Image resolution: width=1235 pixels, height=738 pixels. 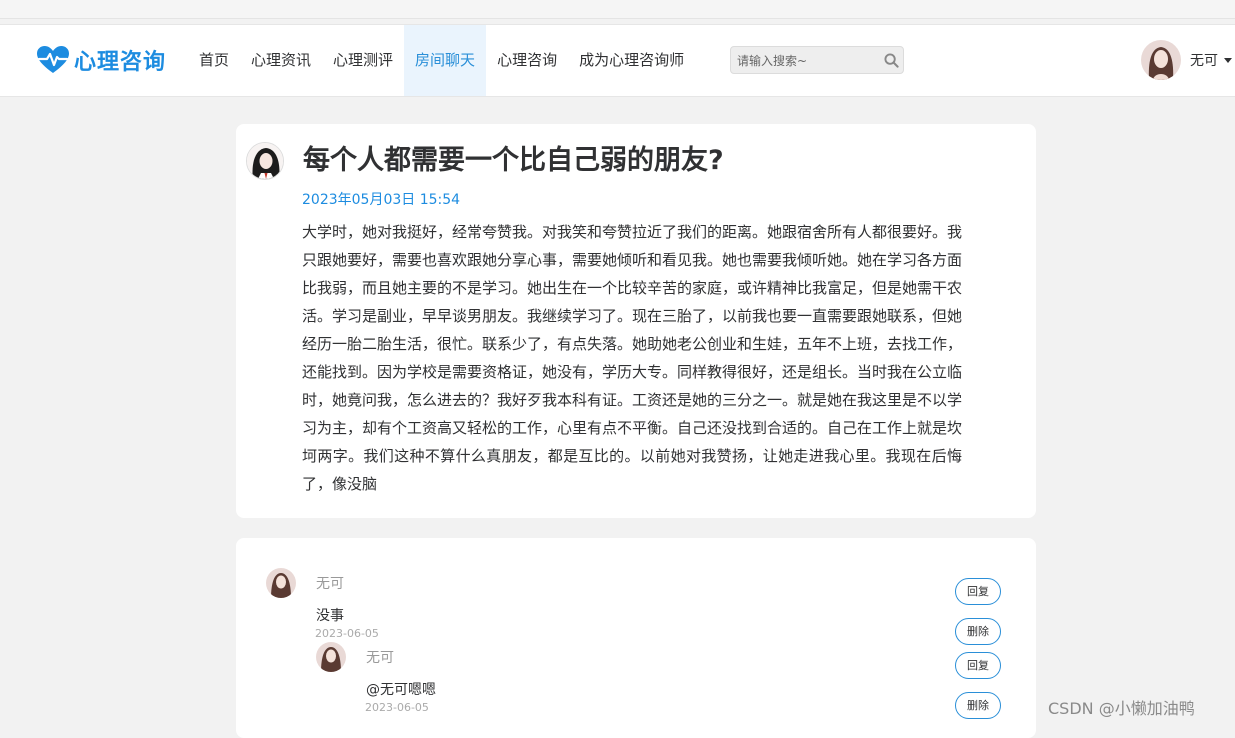 What do you see at coordinates (331, 657) in the screenshot?
I see `reply-avatar` at bounding box center [331, 657].